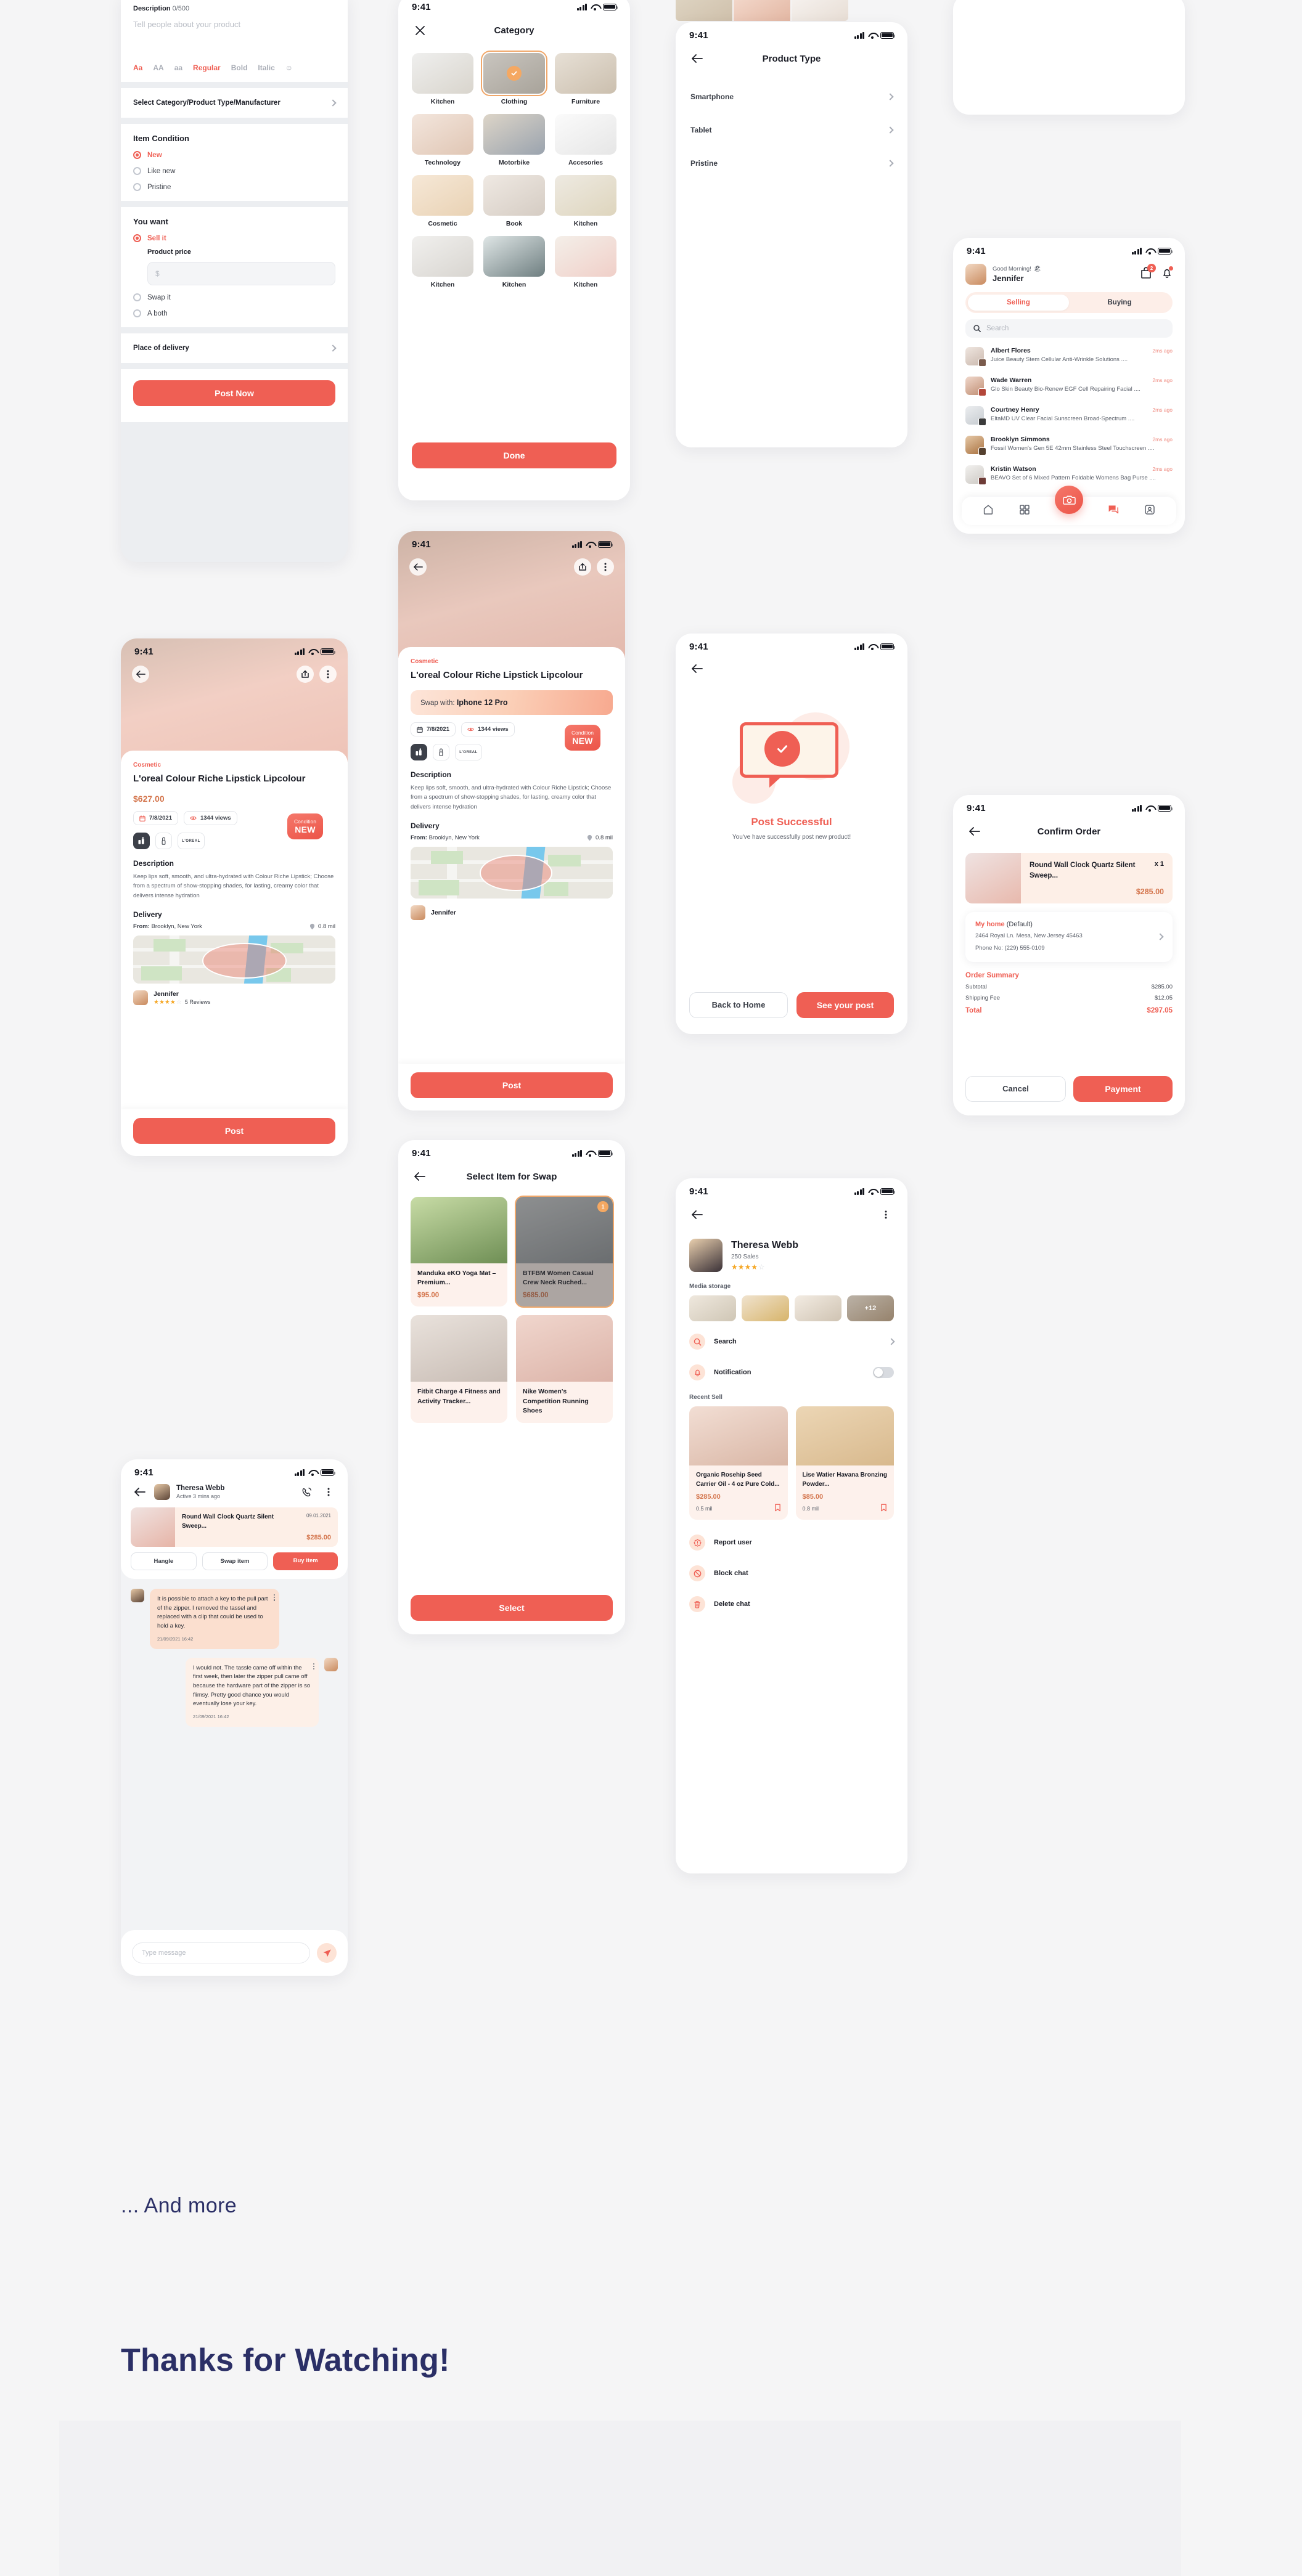 The height and width of the screenshot is (2576, 1302). What do you see at coordinates (1024, 511) in the screenshot?
I see `grid-icon` at bounding box center [1024, 511].